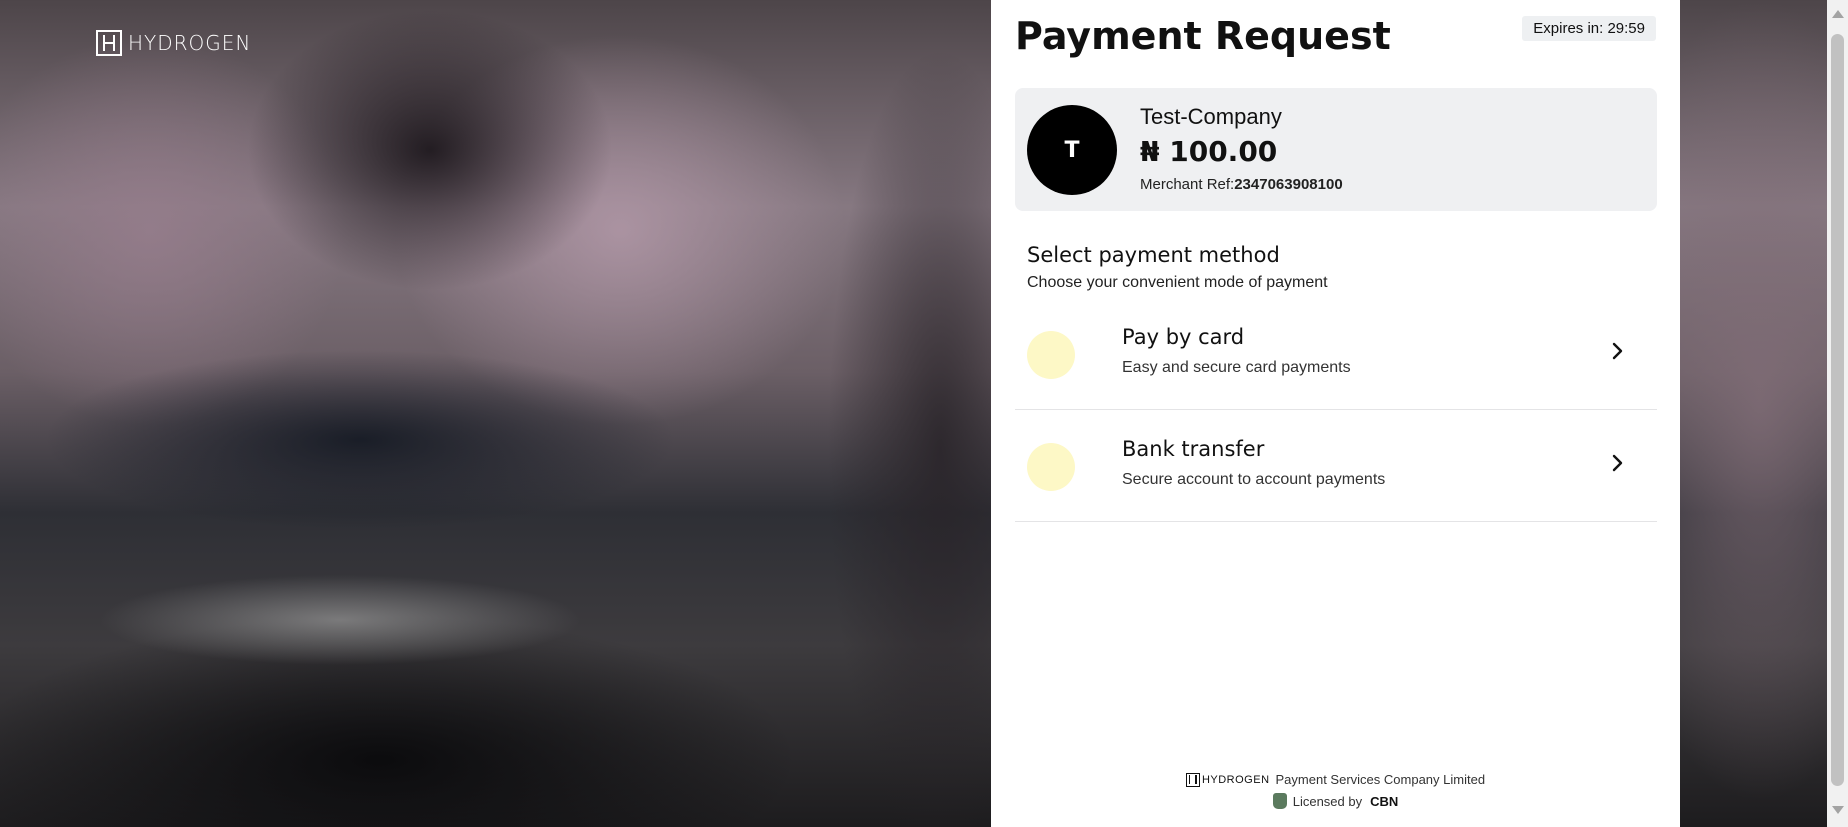  I want to click on brand-logo: HYDROGEN, so click(173, 43).